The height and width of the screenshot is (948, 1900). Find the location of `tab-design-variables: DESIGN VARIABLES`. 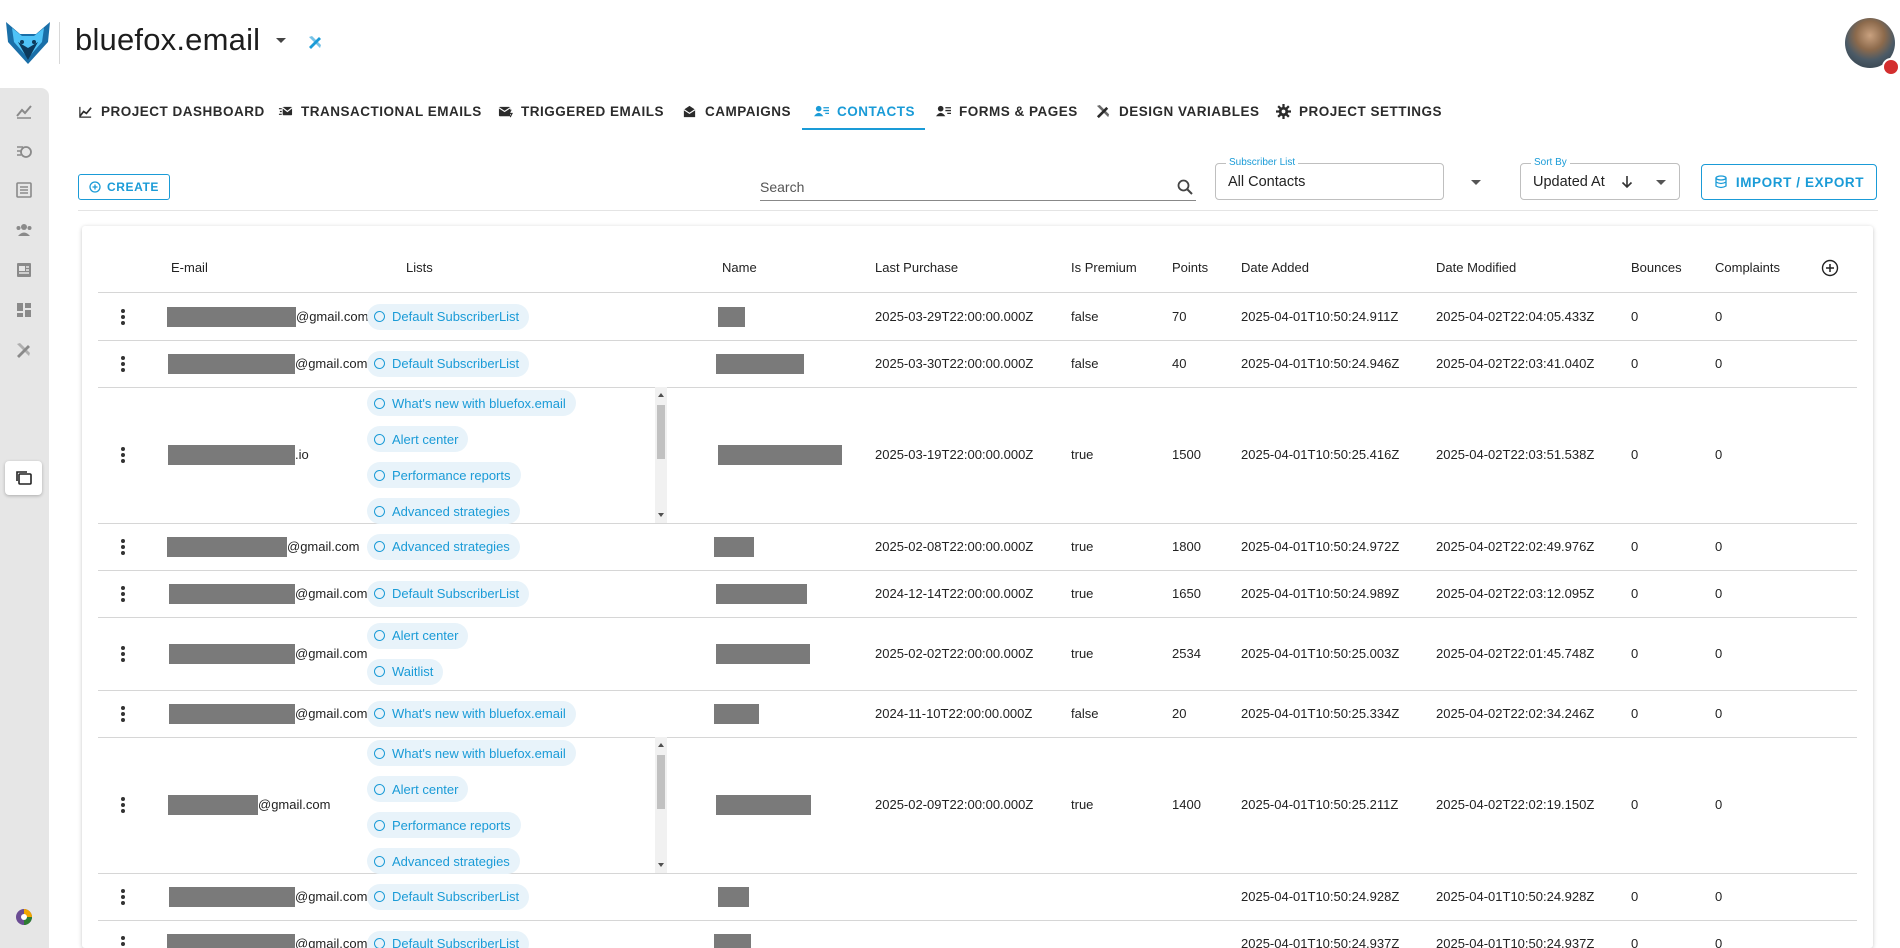

tab-design-variables: DESIGN VARIABLES is located at coordinates (1178, 111).